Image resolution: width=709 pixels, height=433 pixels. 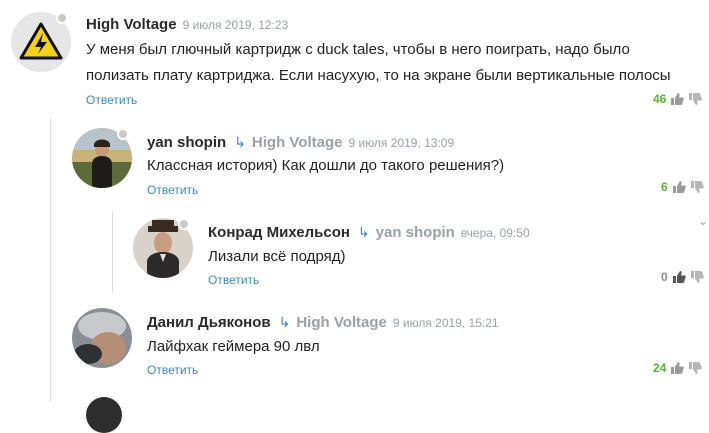 I want to click on avatar-next-comment, so click(x=104, y=415).